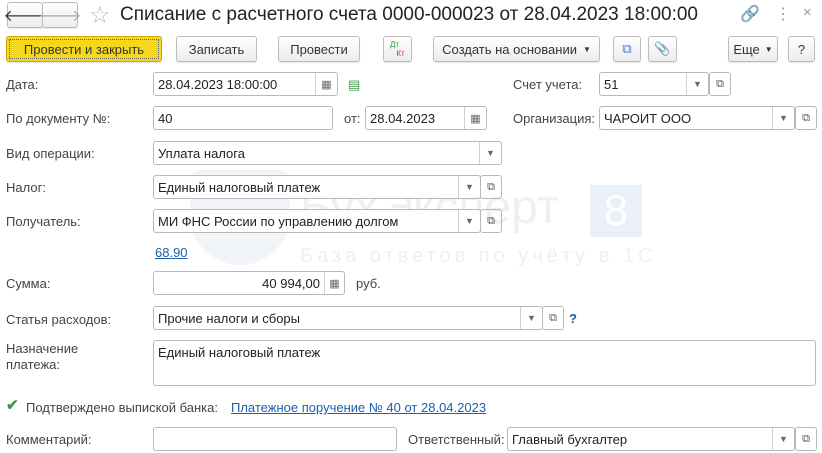  Describe the element at coordinates (750, 14) in the screenshot. I see `link-icon: 🔗` at that location.